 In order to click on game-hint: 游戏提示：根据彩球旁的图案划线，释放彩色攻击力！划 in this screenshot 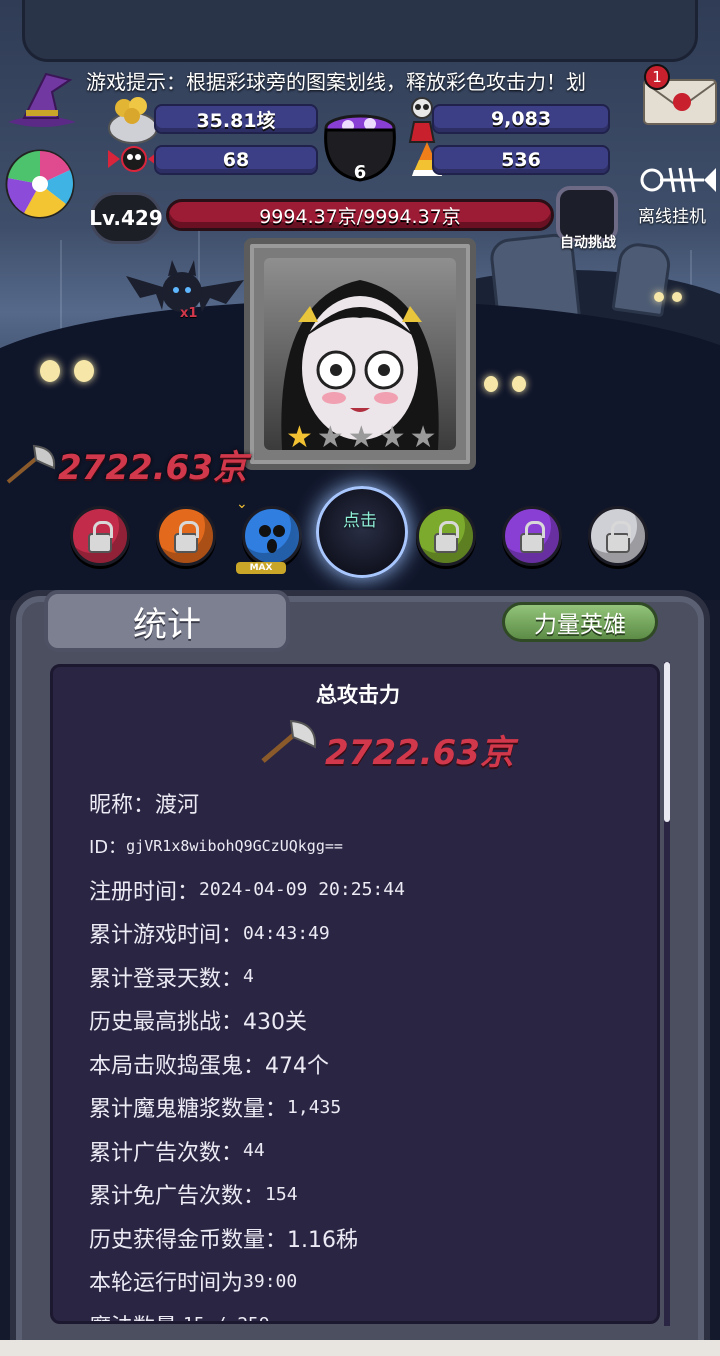, I will do `click(336, 82)`.